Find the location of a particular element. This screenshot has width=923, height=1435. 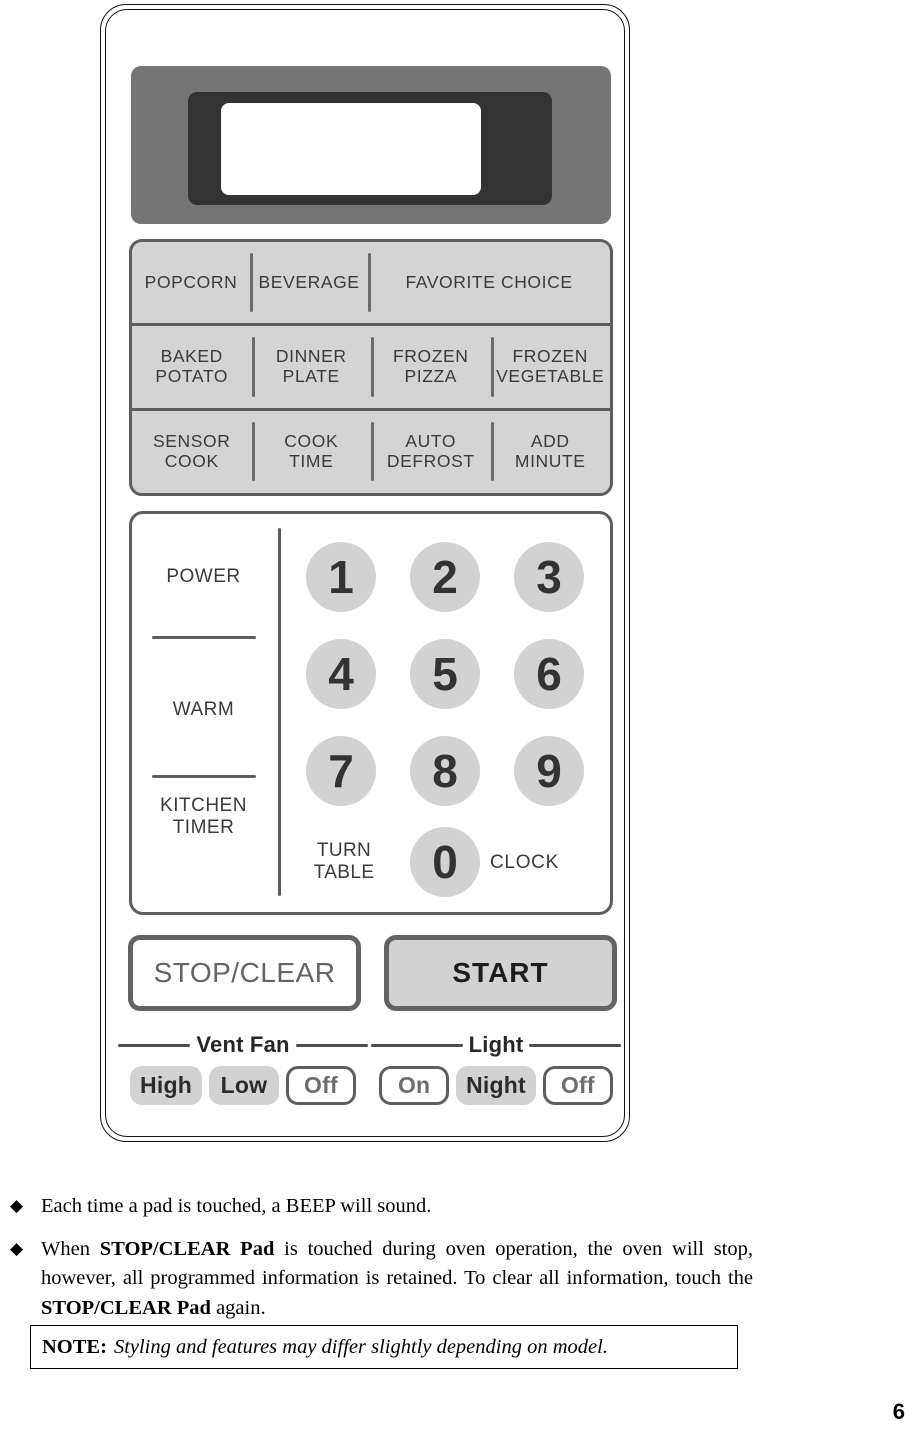

key-6: 6 is located at coordinates (549, 674).